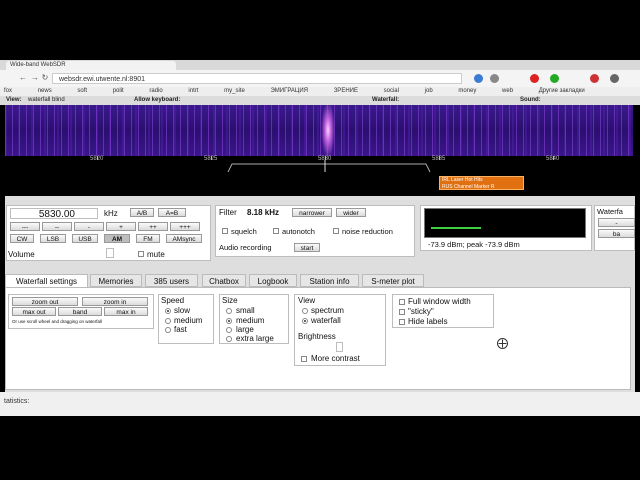 The width and height of the screenshot is (640, 480). What do you see at coordinates (148, 238) in the screenshot?
I see `mode-fm-button: FM` at bounding box center [148, 238].